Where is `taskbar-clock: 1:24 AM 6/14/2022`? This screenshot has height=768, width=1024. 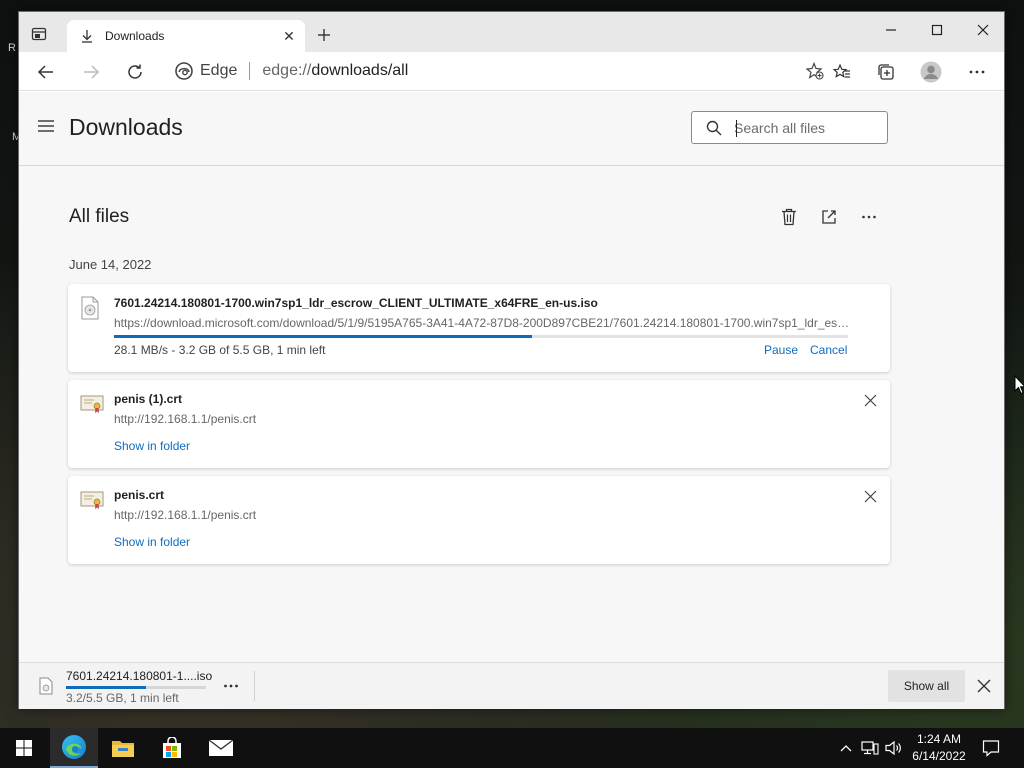 taskbar-clock: 1:24 AM 6/14/2022 is located at coordinates (939, 748).